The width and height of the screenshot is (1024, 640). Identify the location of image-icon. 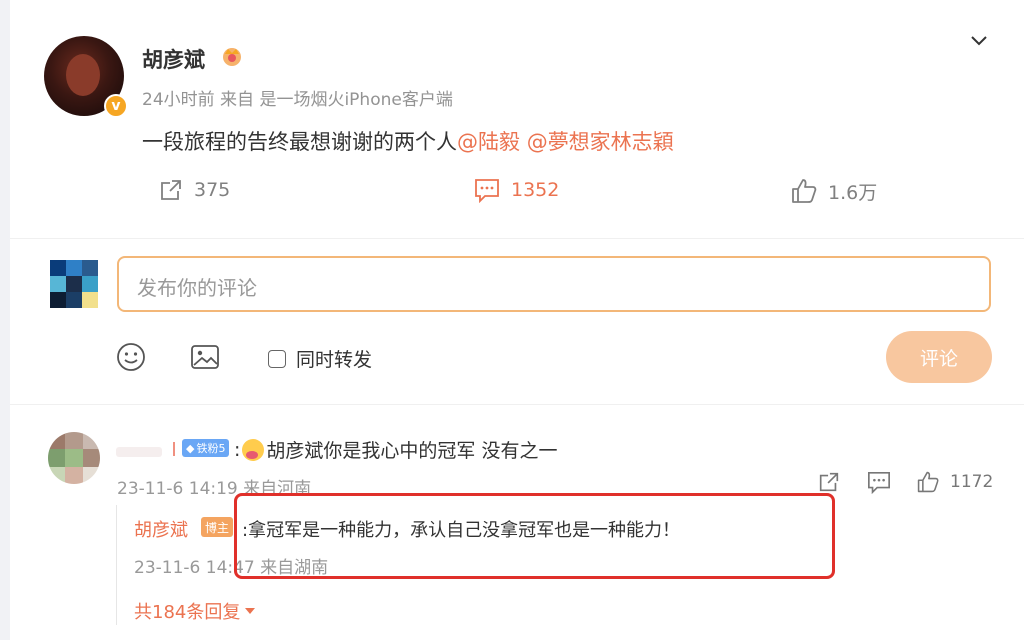
(205, 357).